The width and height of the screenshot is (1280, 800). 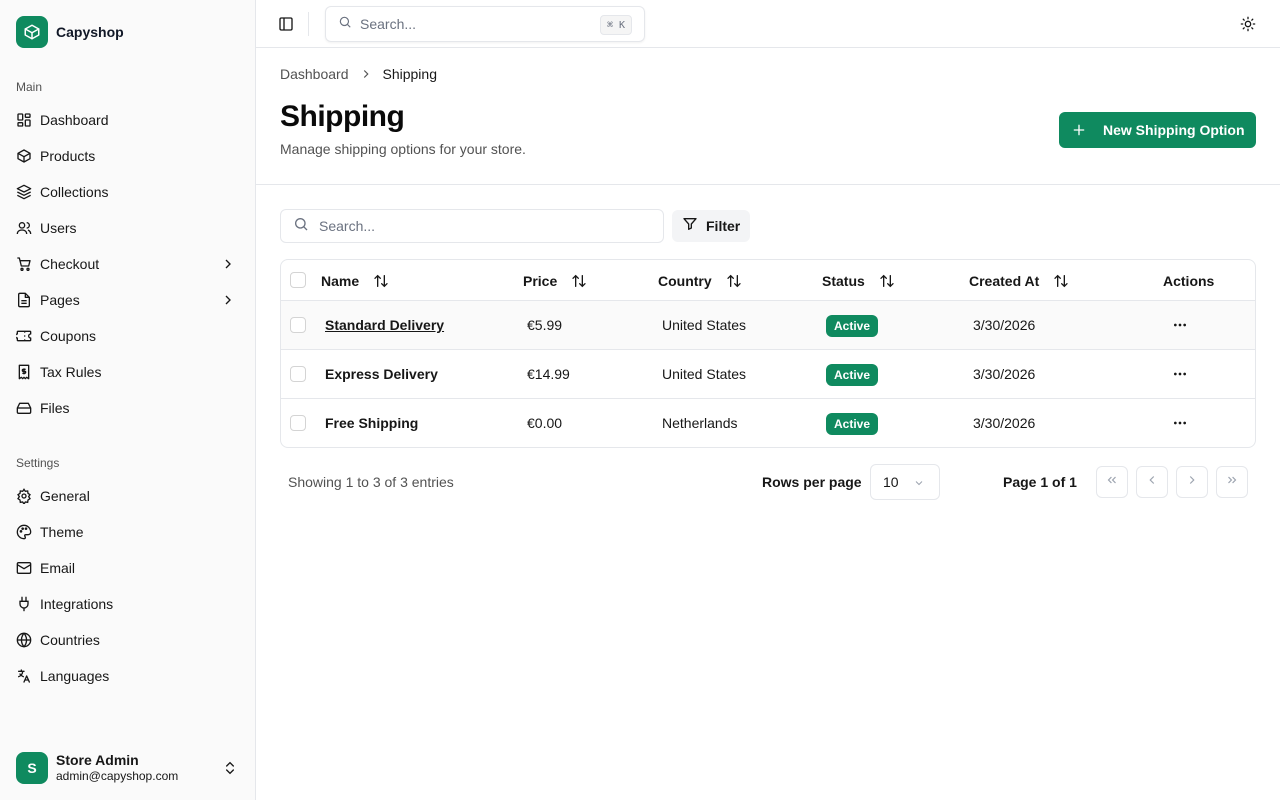 I want to click on brand: Capyshop, so click(x=70, y=32).